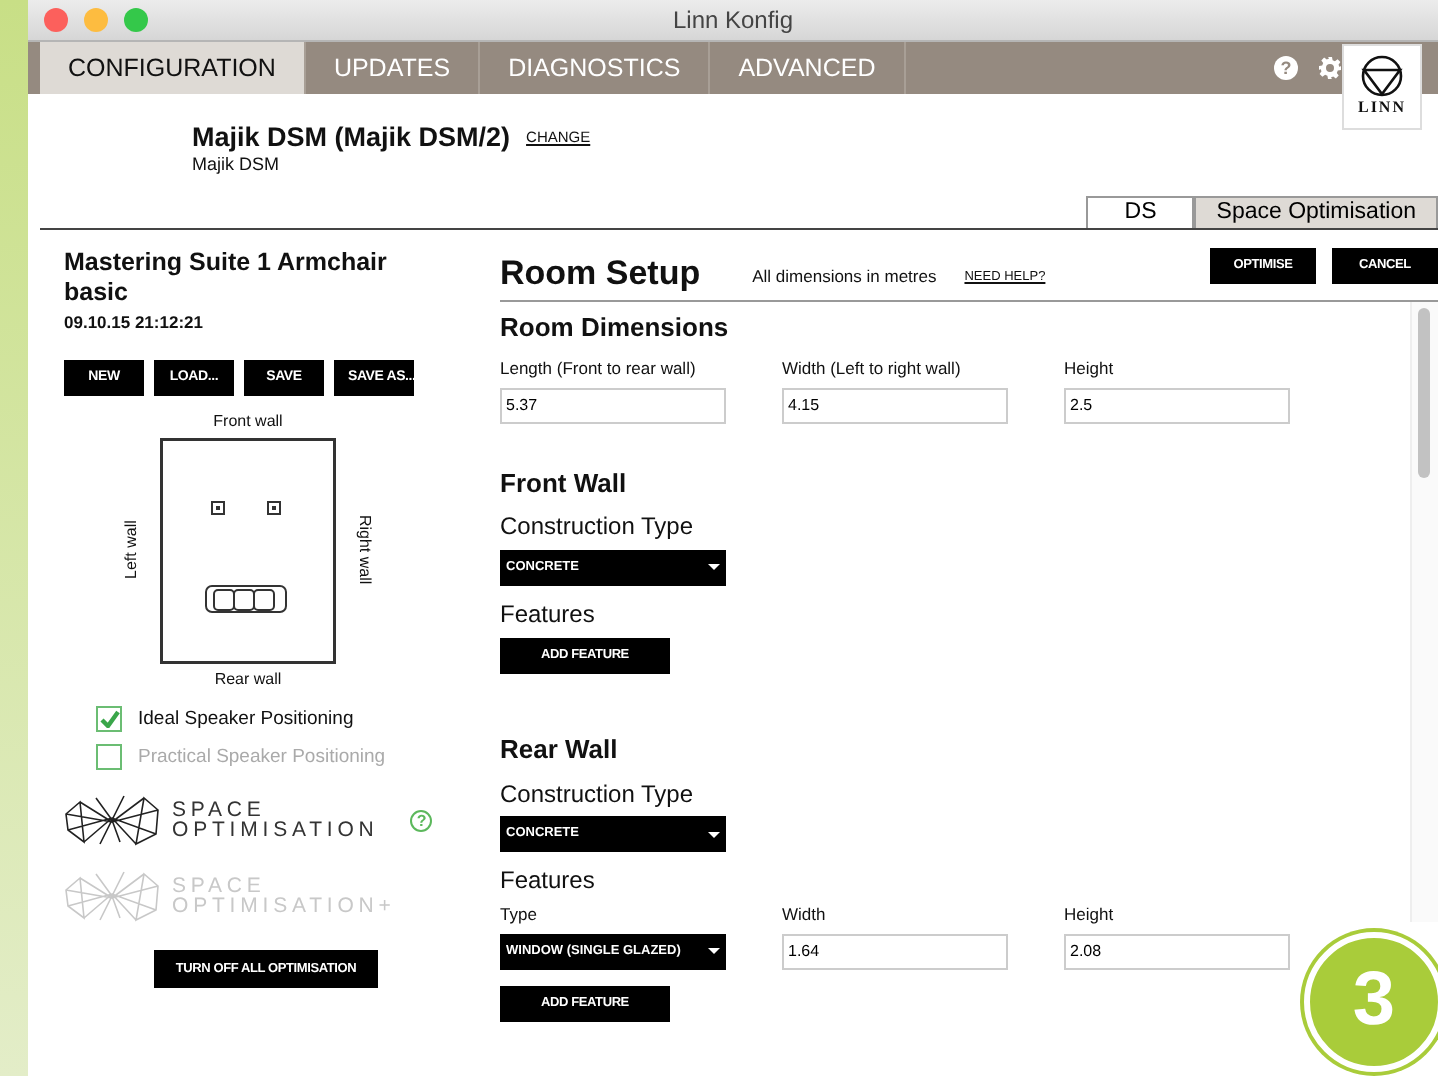 This screenshot has height=1076, width=1438. I want to click on column-label: Height, so click(1090, 913).